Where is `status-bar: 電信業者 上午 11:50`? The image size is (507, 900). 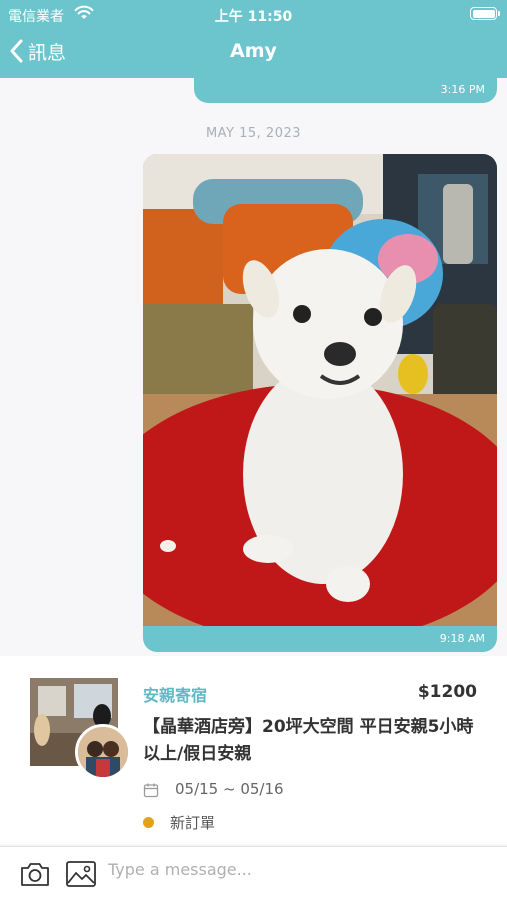
status-bar: 電信業者 上午 11:50 is located at coordinates (253, 14).